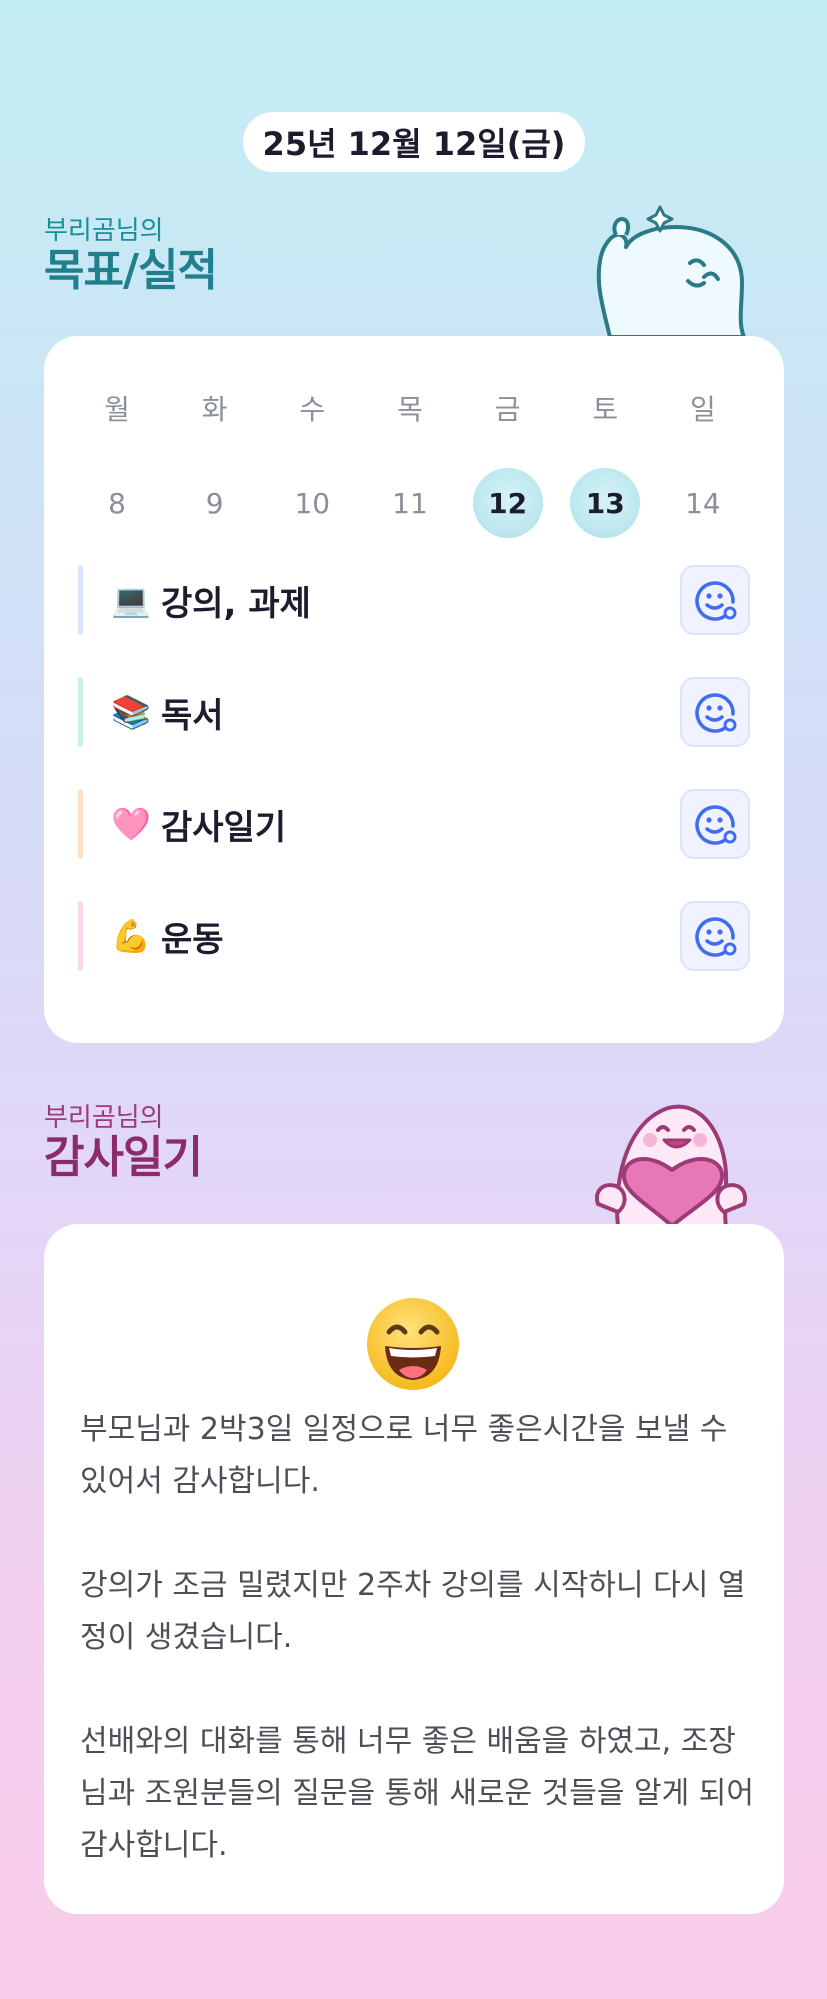  What do you see at coordinates (703, 409) in the screenshot?
I see `weekday-label: 일` at bounding box center [703, 409].